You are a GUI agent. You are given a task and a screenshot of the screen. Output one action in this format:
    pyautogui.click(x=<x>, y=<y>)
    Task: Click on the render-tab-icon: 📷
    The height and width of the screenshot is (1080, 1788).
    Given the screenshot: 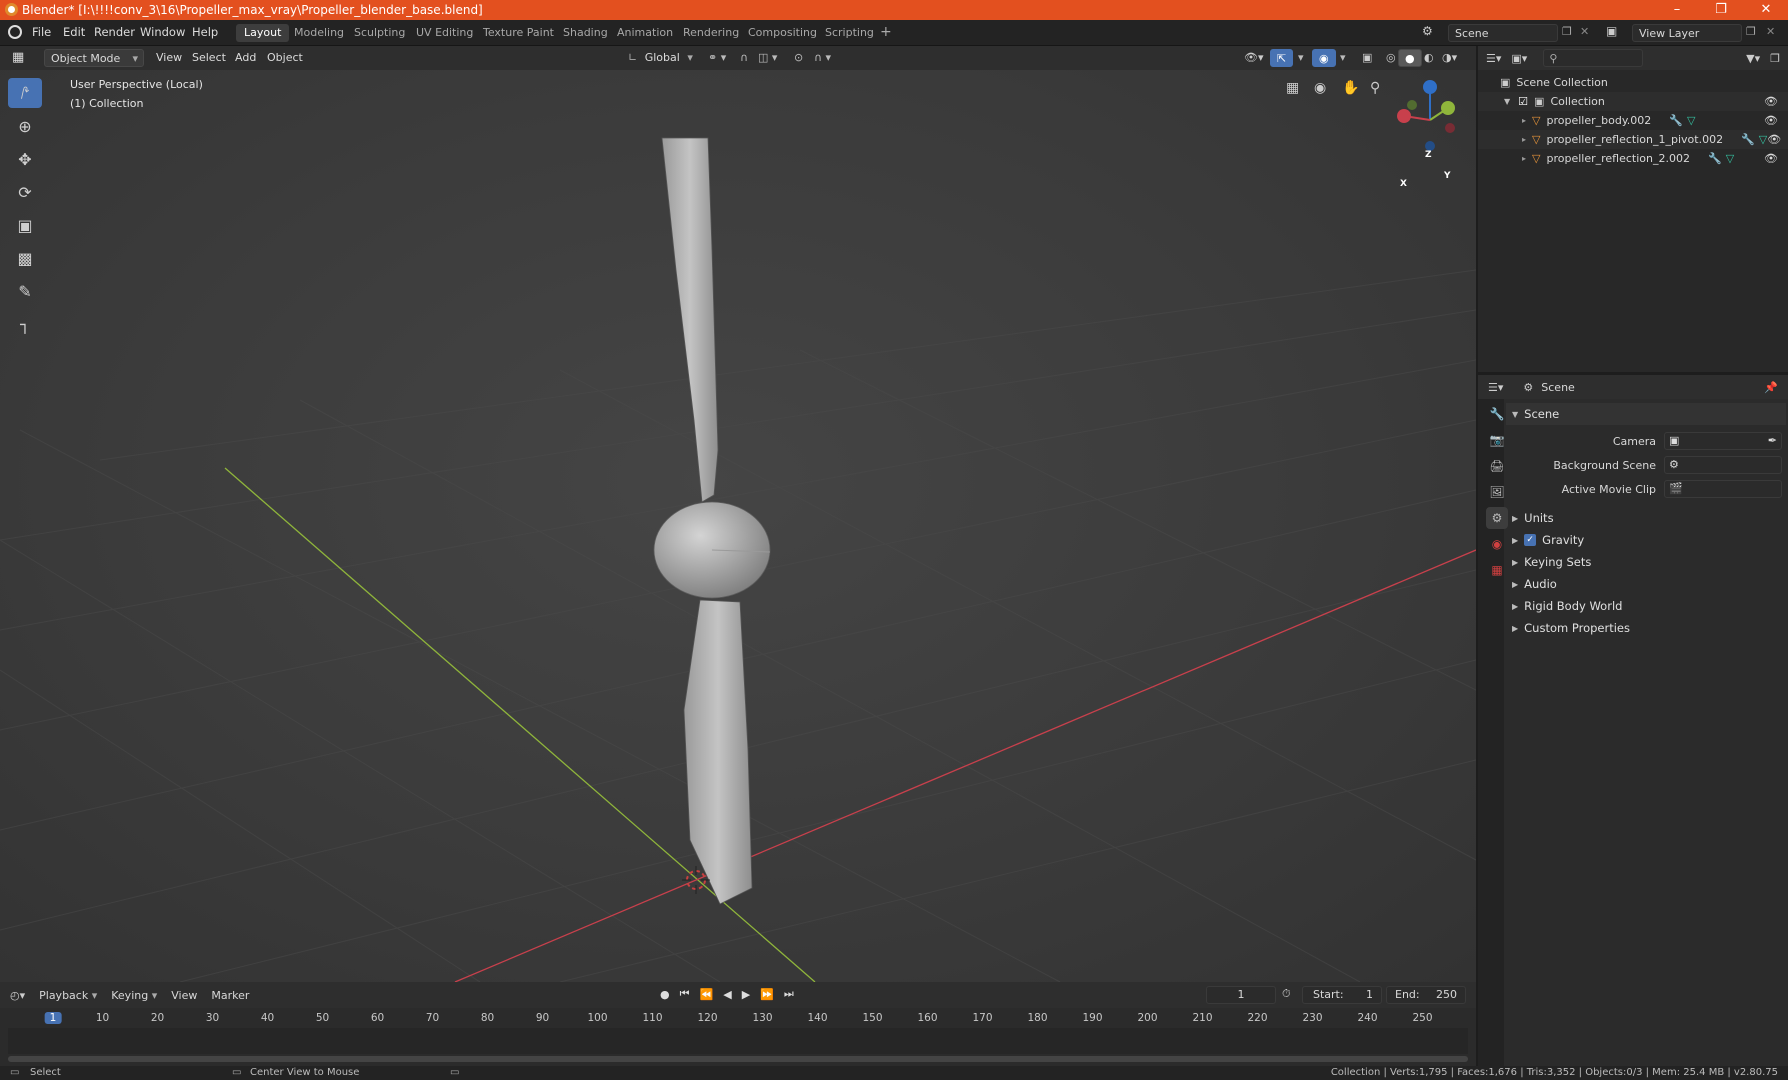 What is the action you would take?
    pyautogui.click(x=1497, y=440)
    